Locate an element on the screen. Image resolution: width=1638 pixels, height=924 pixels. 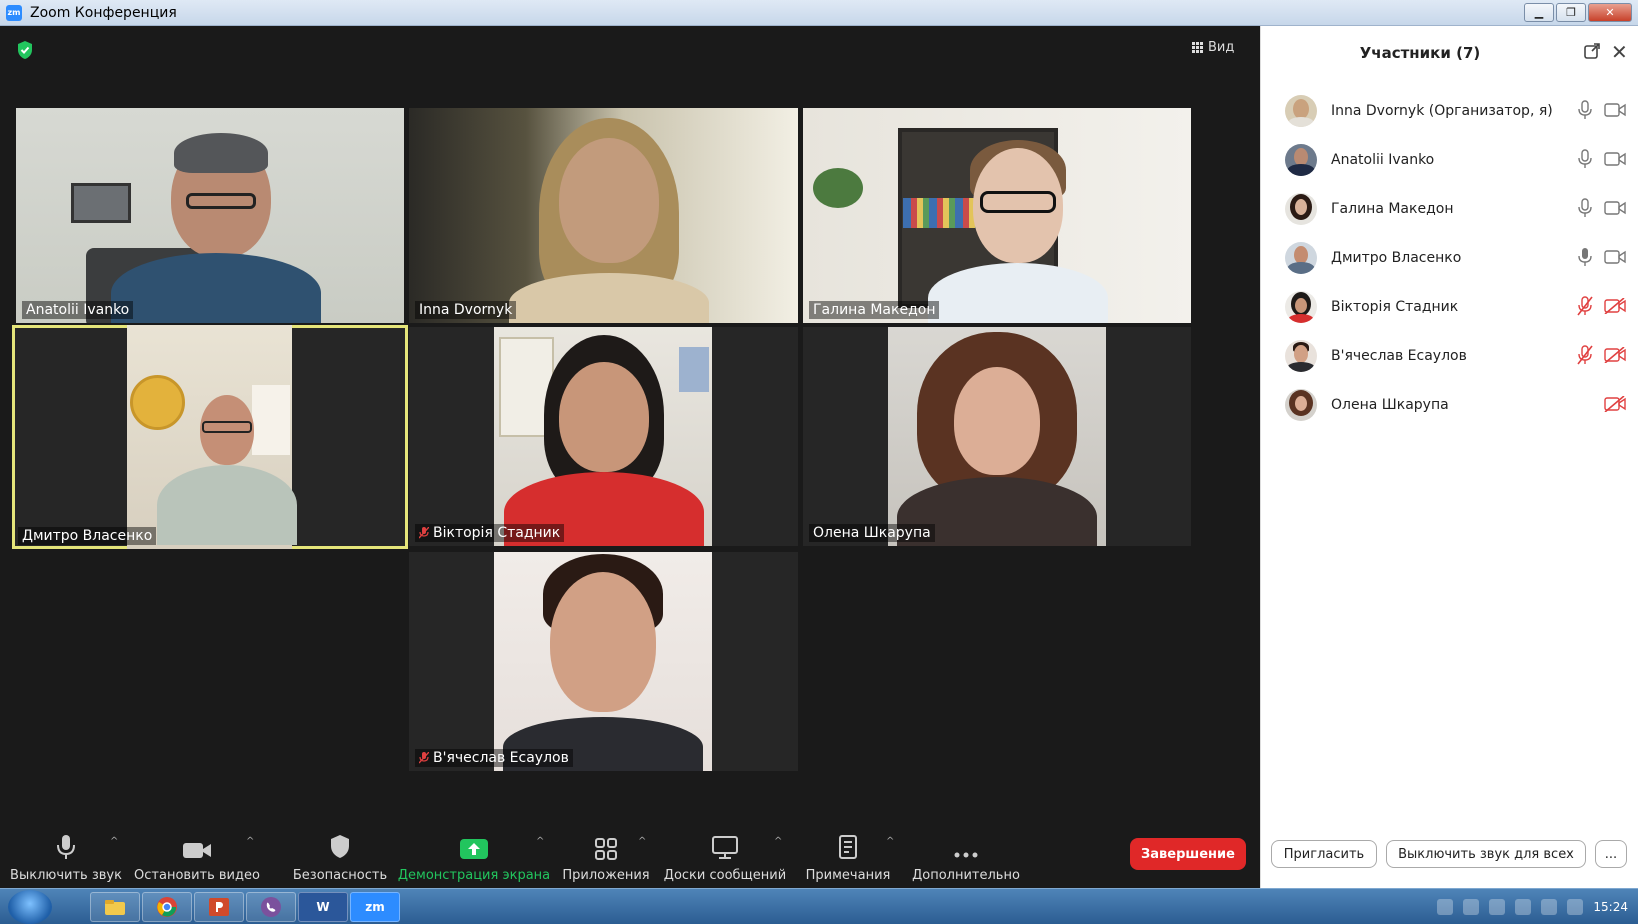
video-tile-active-speaker: Дмитро Власенко is located at coordinates (210, 437).